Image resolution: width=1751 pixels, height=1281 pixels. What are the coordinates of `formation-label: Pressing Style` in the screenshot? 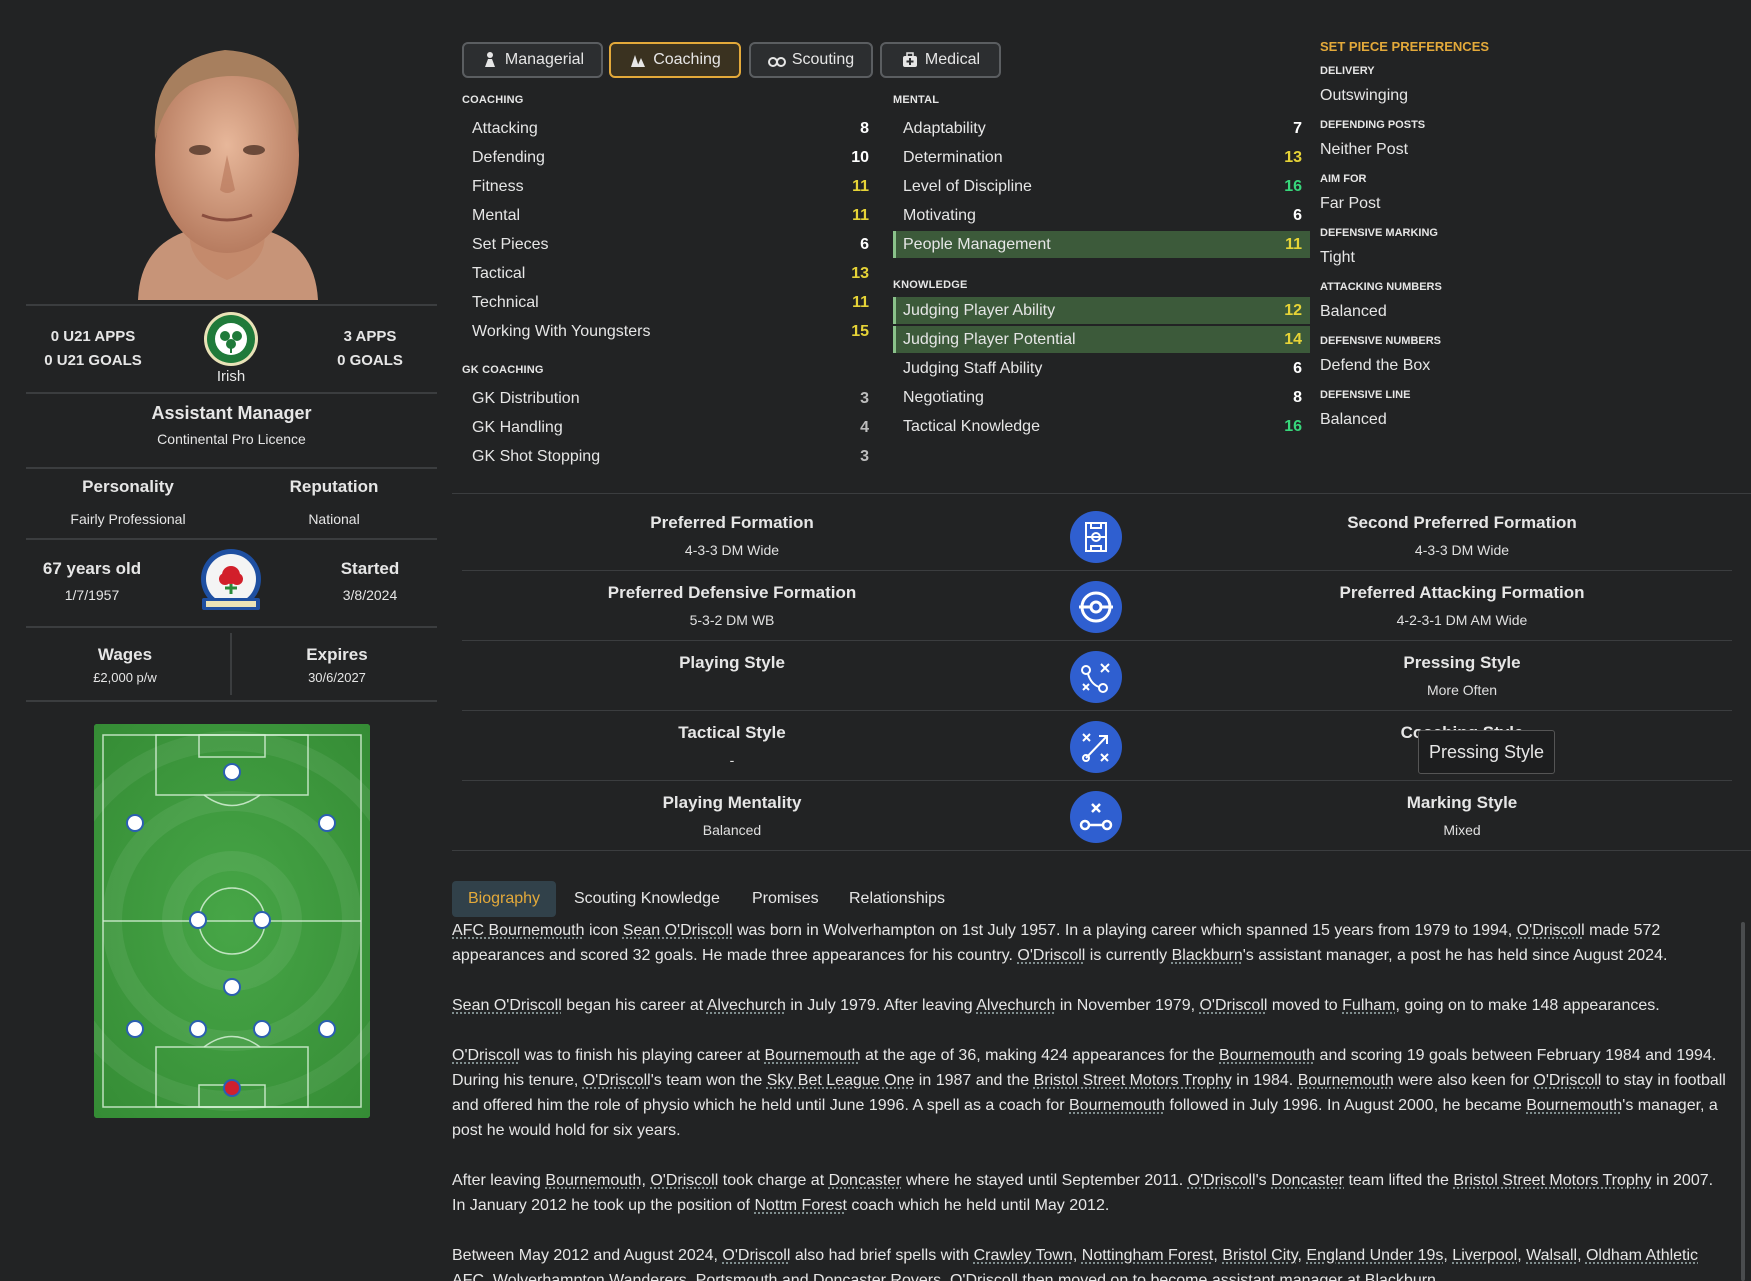 It's located at (1462, 662).